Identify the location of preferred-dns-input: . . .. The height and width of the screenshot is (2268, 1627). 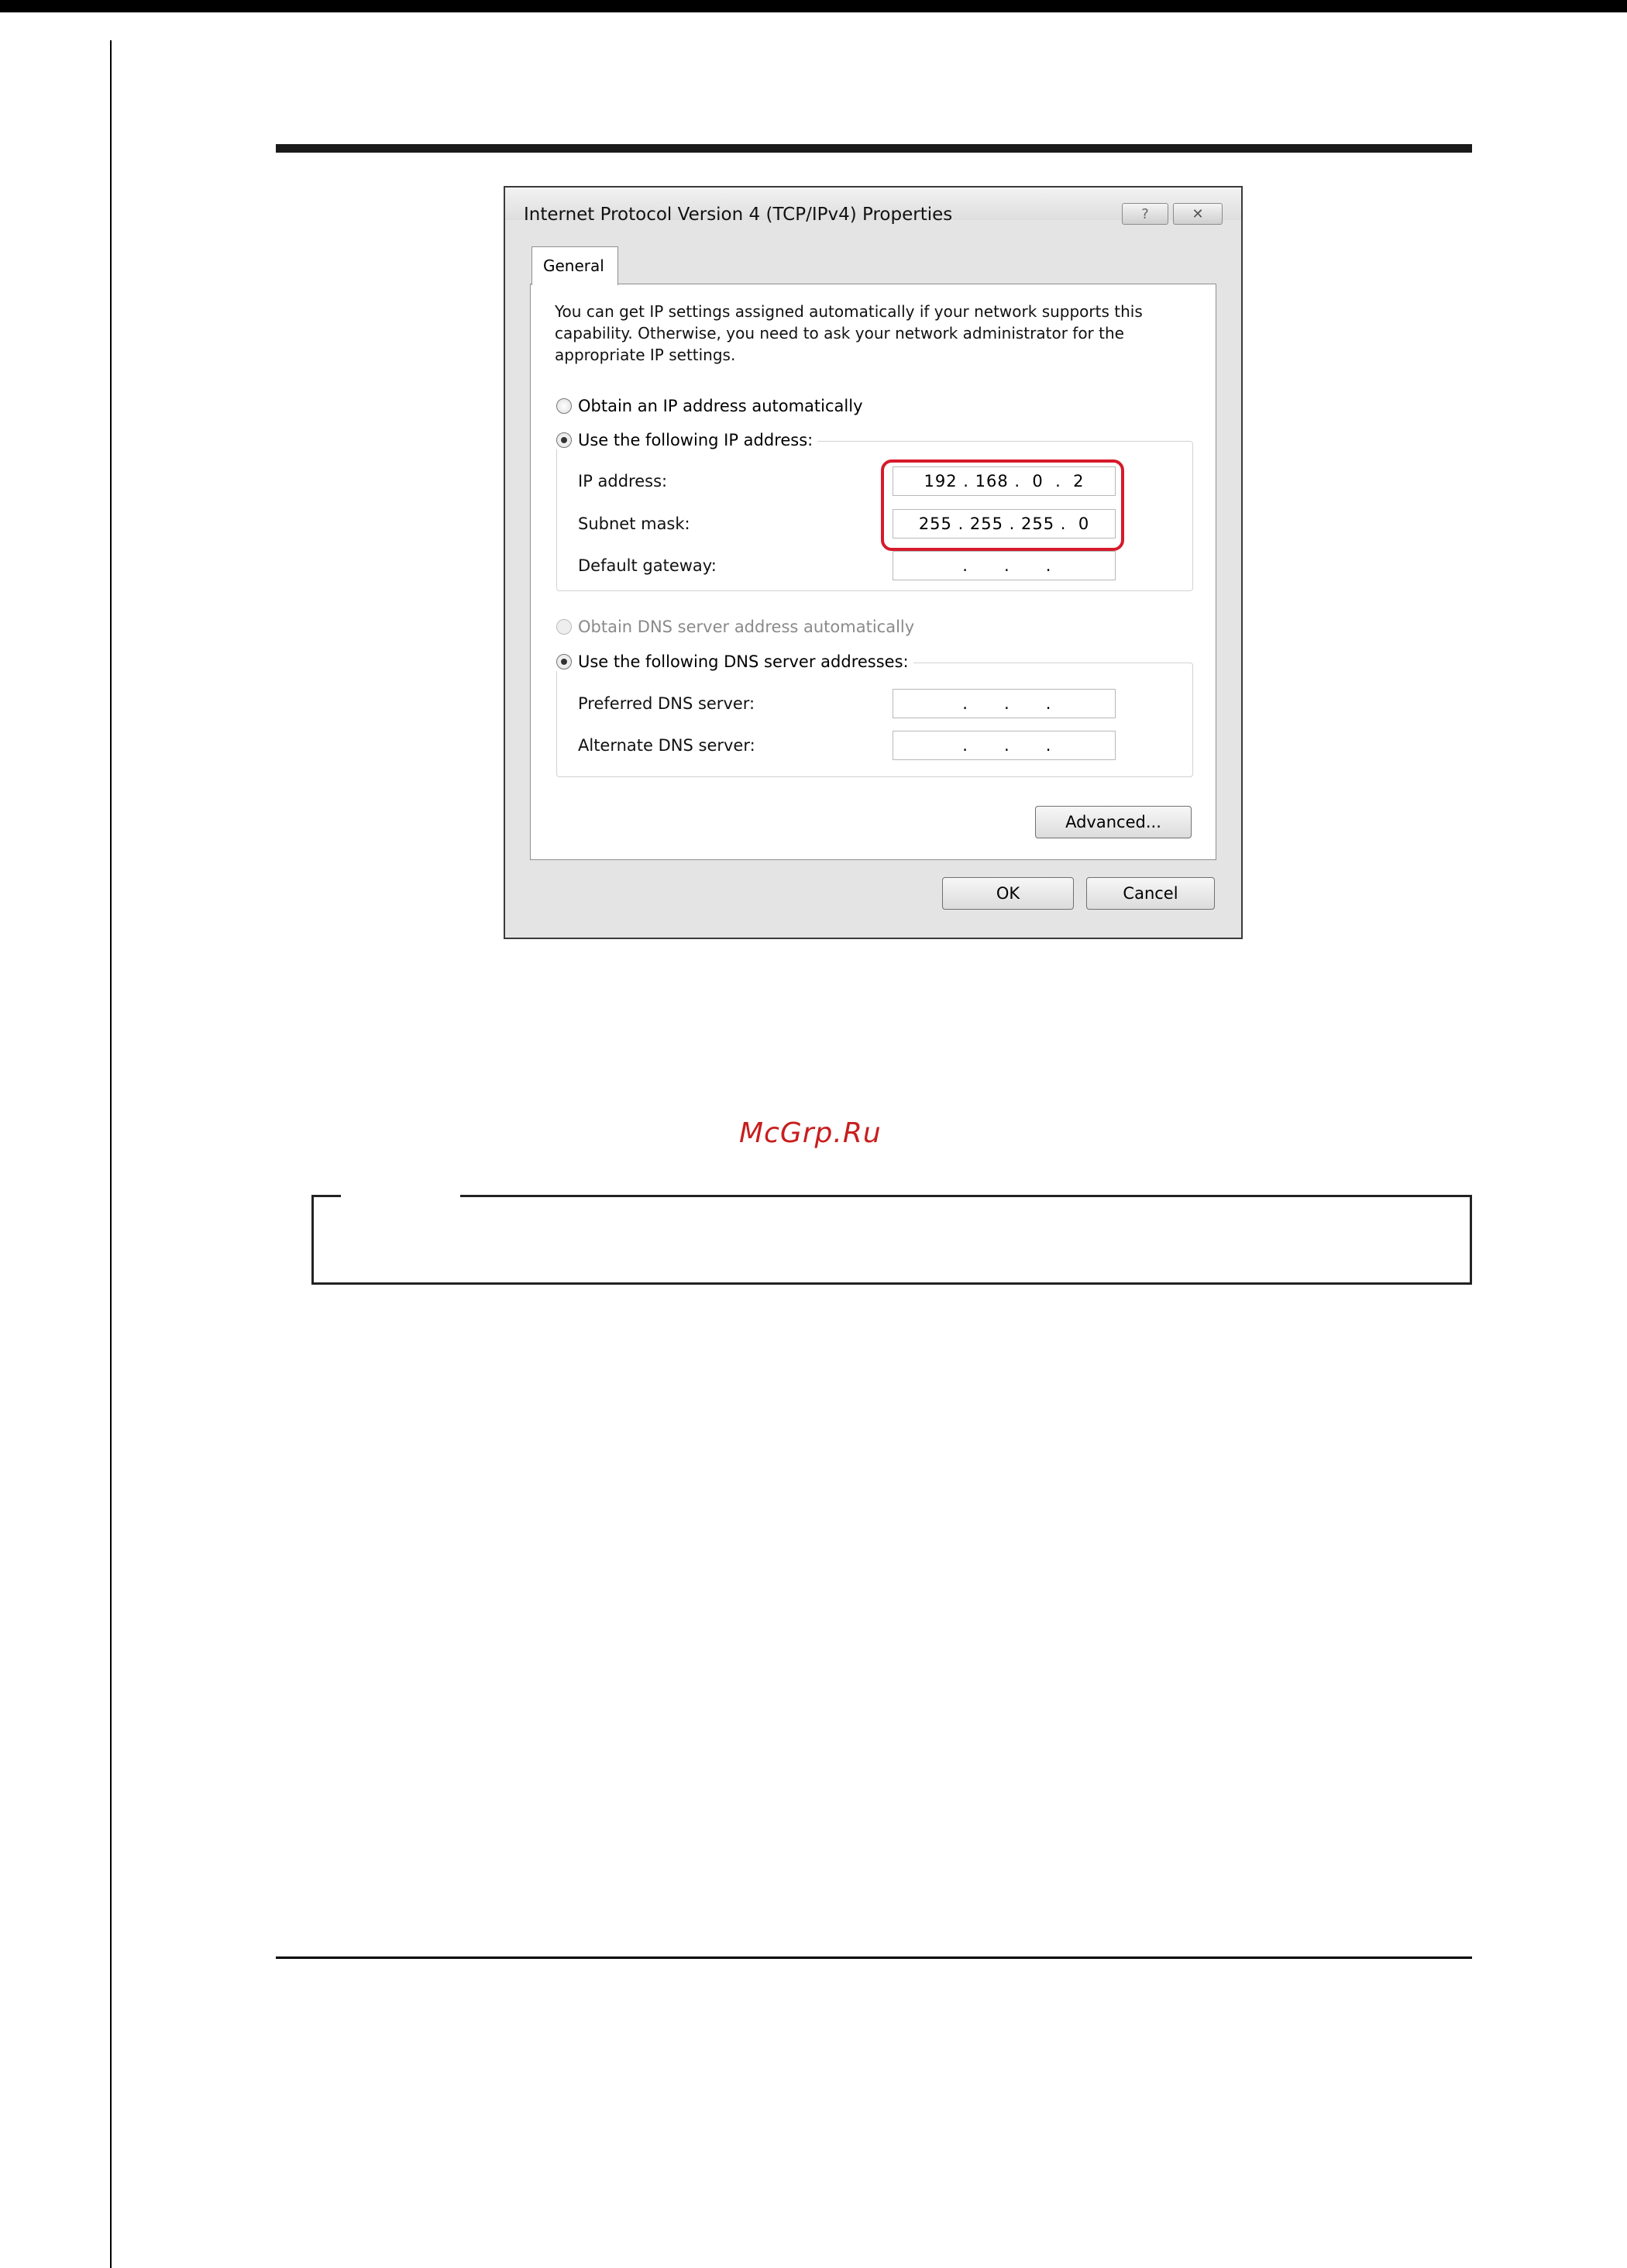
(1004, 704).